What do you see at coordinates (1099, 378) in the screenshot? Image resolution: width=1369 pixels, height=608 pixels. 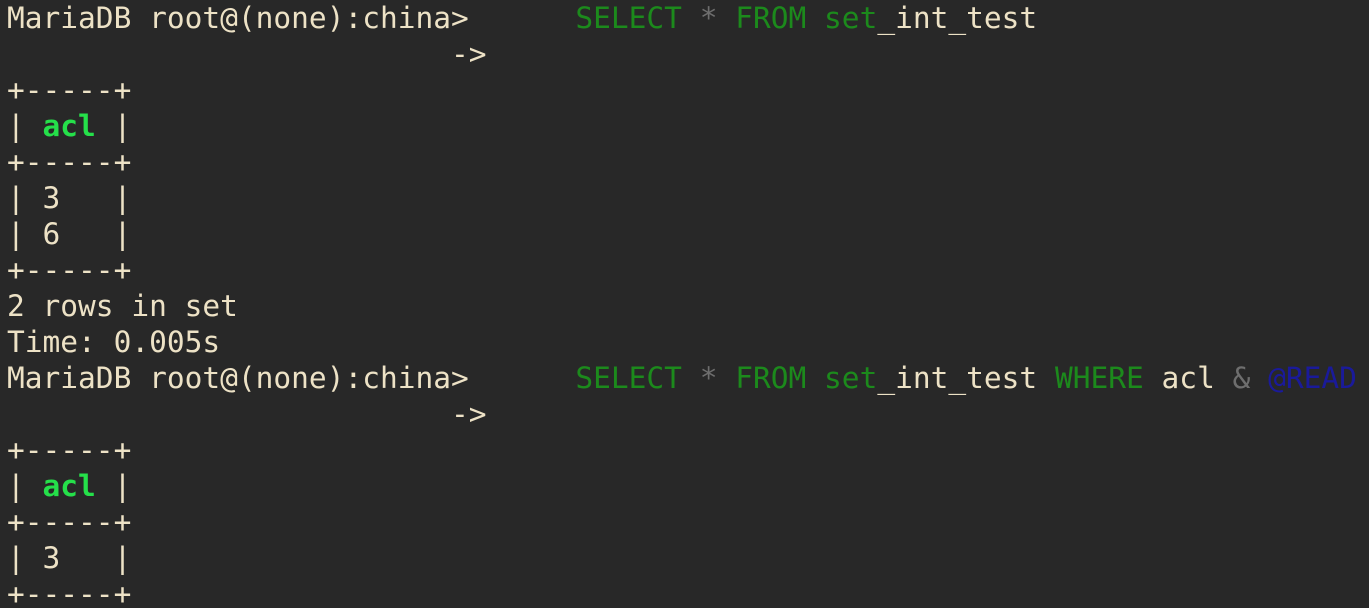 I see `sql-keyword-where: WHERE` at bounding box center [1099, 378].